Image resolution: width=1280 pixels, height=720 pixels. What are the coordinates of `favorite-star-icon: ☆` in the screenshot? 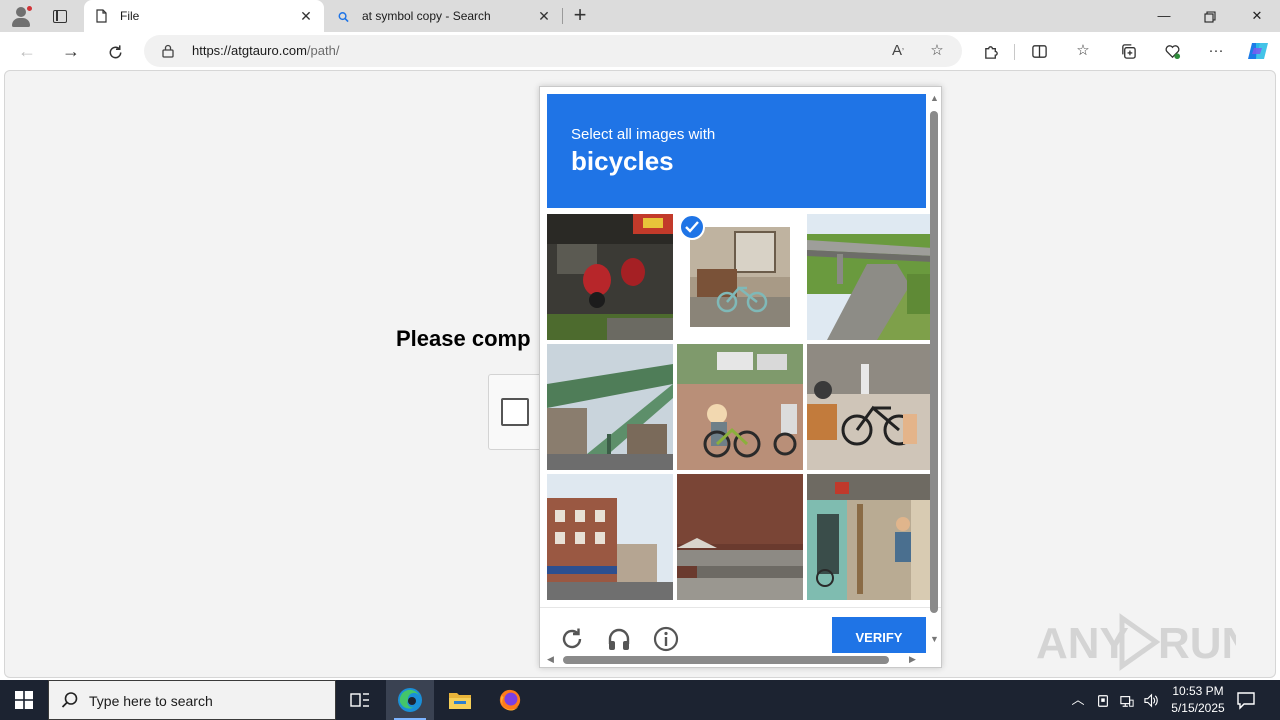 It's located at (937, 51).